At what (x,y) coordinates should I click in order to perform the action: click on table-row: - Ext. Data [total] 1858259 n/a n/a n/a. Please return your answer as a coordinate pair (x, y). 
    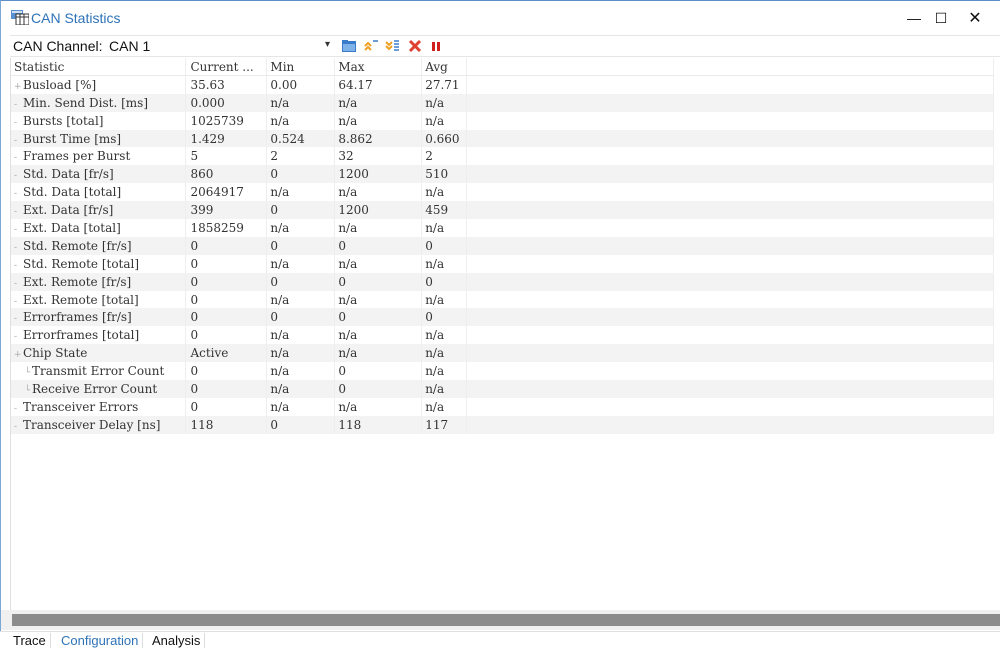
    Looking at the image, I should click on (502, 228).